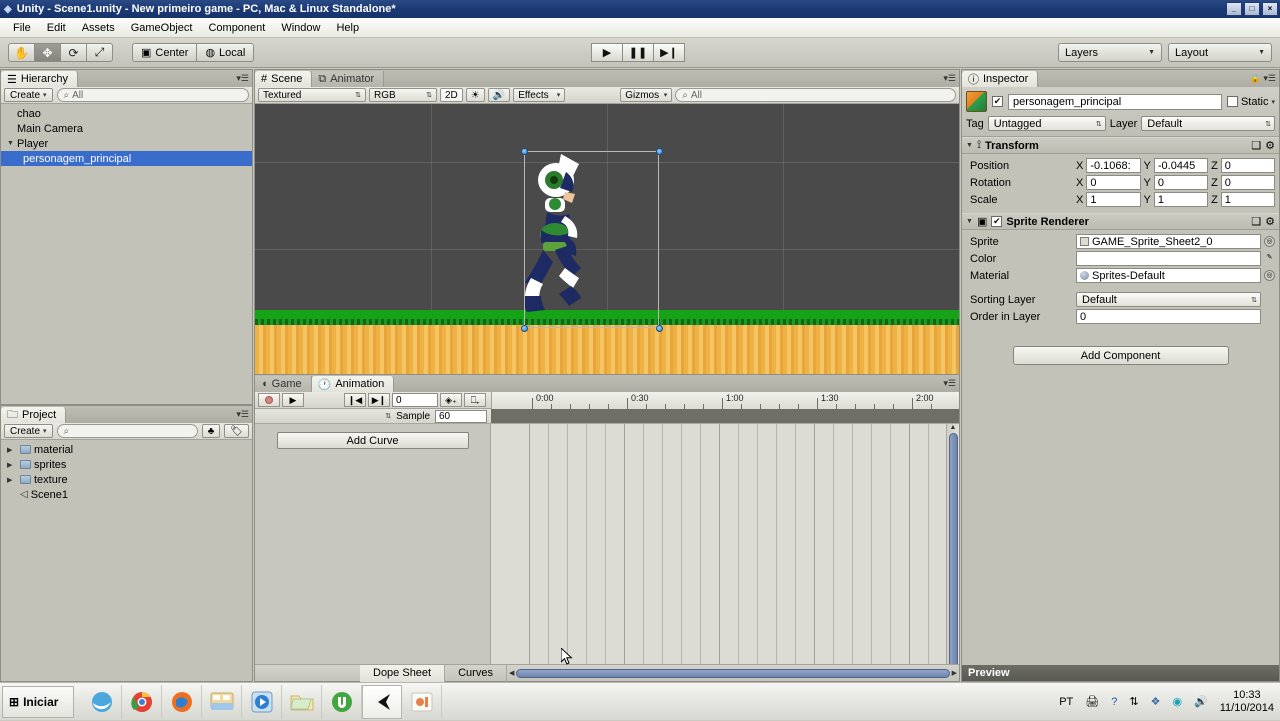 Image resolution: width=1280 pixels, height=721 pixels. I want to click on rotation-x-input: 0, so click(1113, 182).